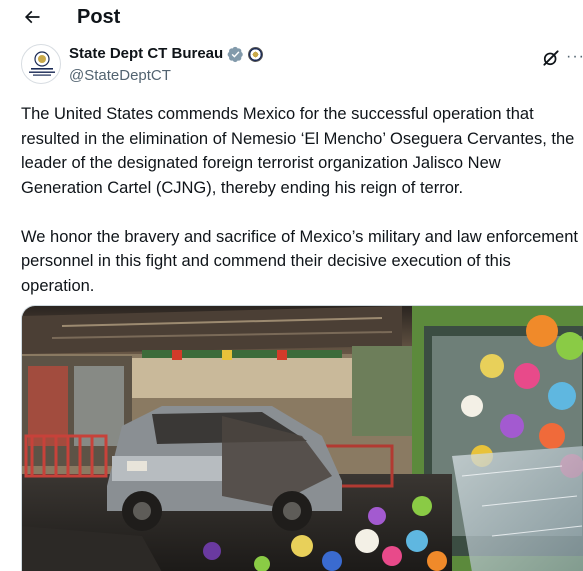 This screenshot has width=583, height=571. Describe the element at coordinates (99, 17) in the screenshot. I see `page-title: Post` at that location.